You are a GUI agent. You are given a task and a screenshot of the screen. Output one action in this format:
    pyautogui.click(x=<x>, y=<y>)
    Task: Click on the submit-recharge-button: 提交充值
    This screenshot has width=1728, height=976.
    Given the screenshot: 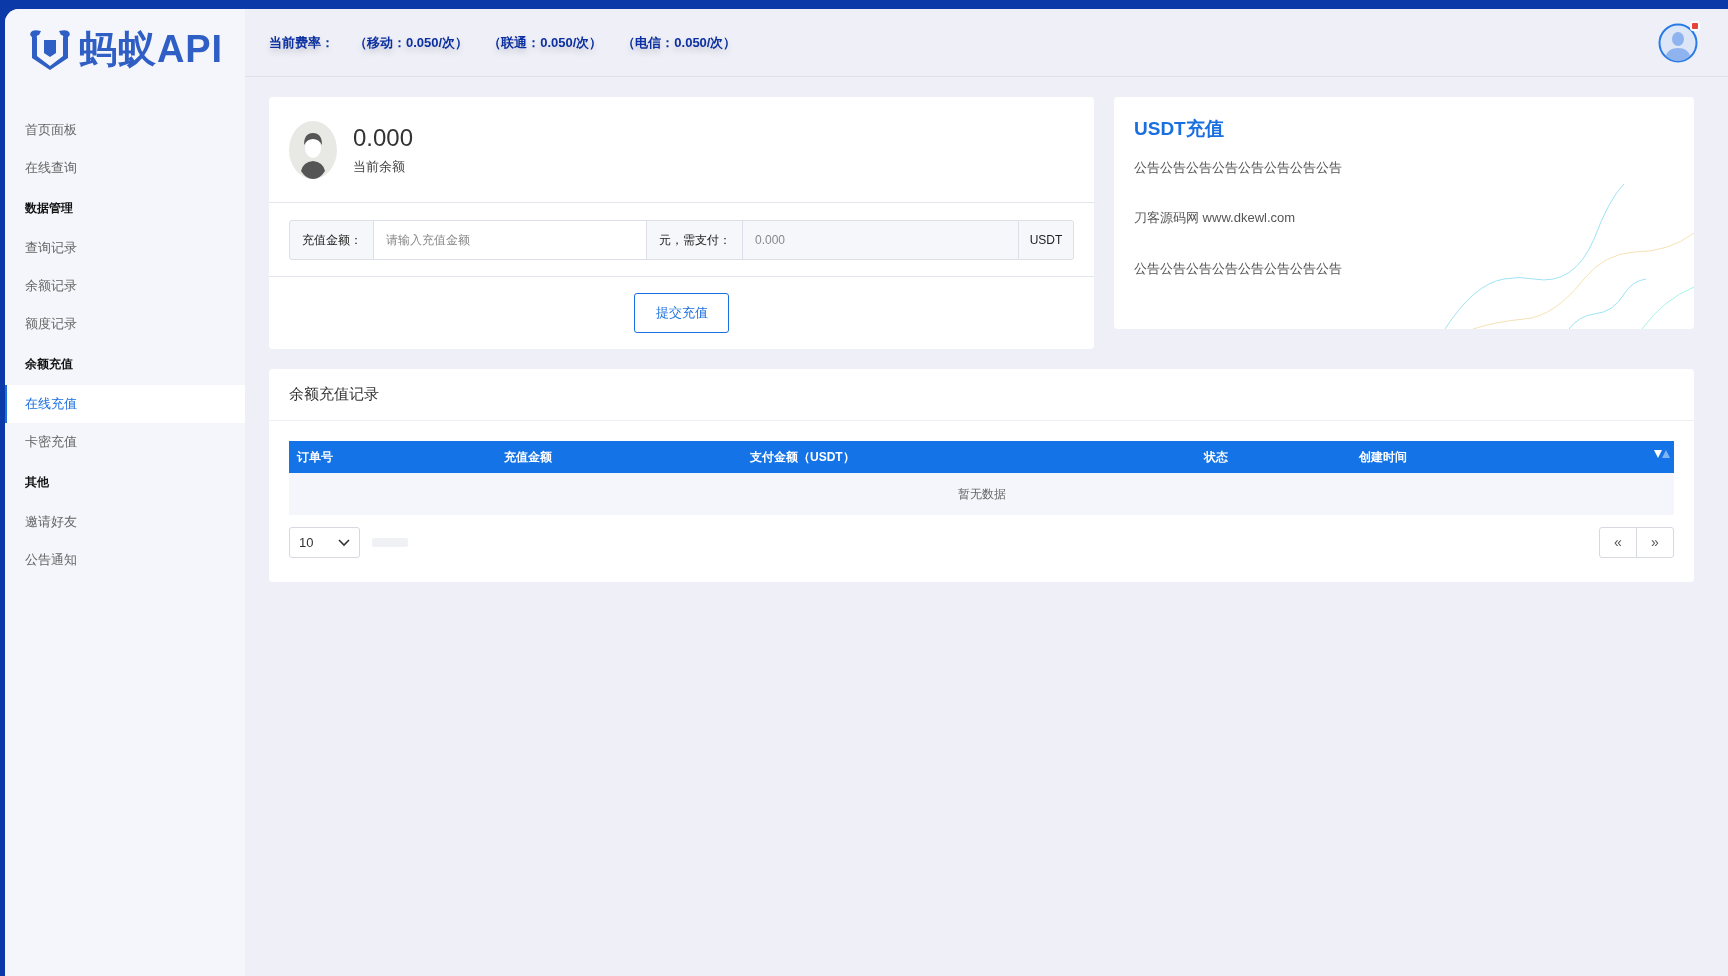 What is the action you would take?
    pyautogui.click(x=681, y=313)
    